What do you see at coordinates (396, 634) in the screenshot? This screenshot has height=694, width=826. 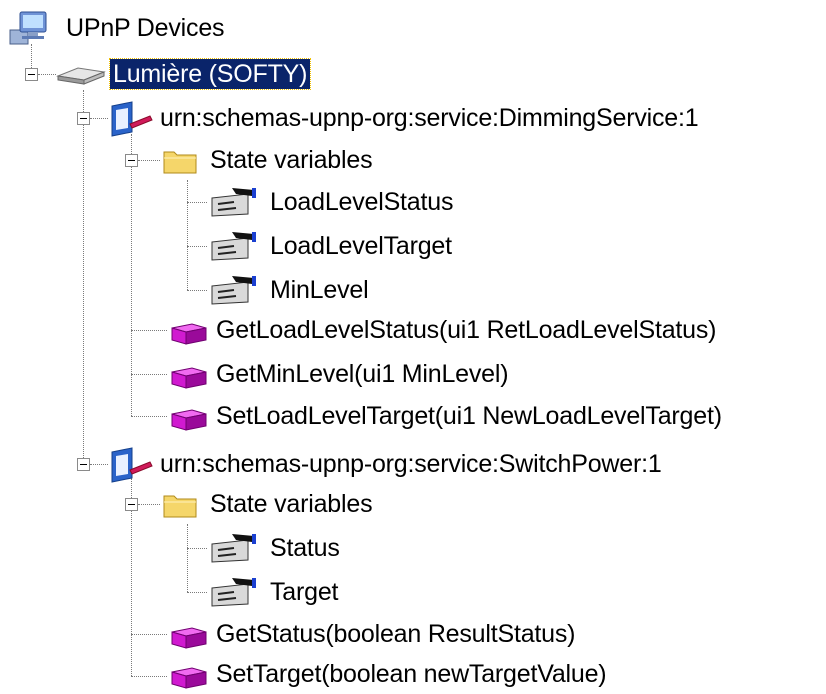 I see `tree-node-label: GetStatus(boolean ResultStatus)` at bounding box center [396, 634].